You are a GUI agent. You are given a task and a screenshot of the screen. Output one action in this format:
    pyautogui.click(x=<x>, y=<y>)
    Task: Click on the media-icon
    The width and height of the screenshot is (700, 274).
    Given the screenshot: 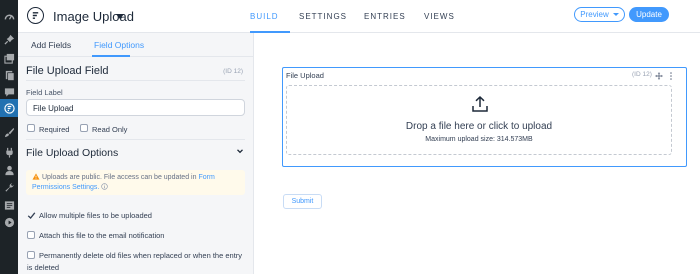 What is the action you would take?
    pyautogui.click(x=9, y=58)
    